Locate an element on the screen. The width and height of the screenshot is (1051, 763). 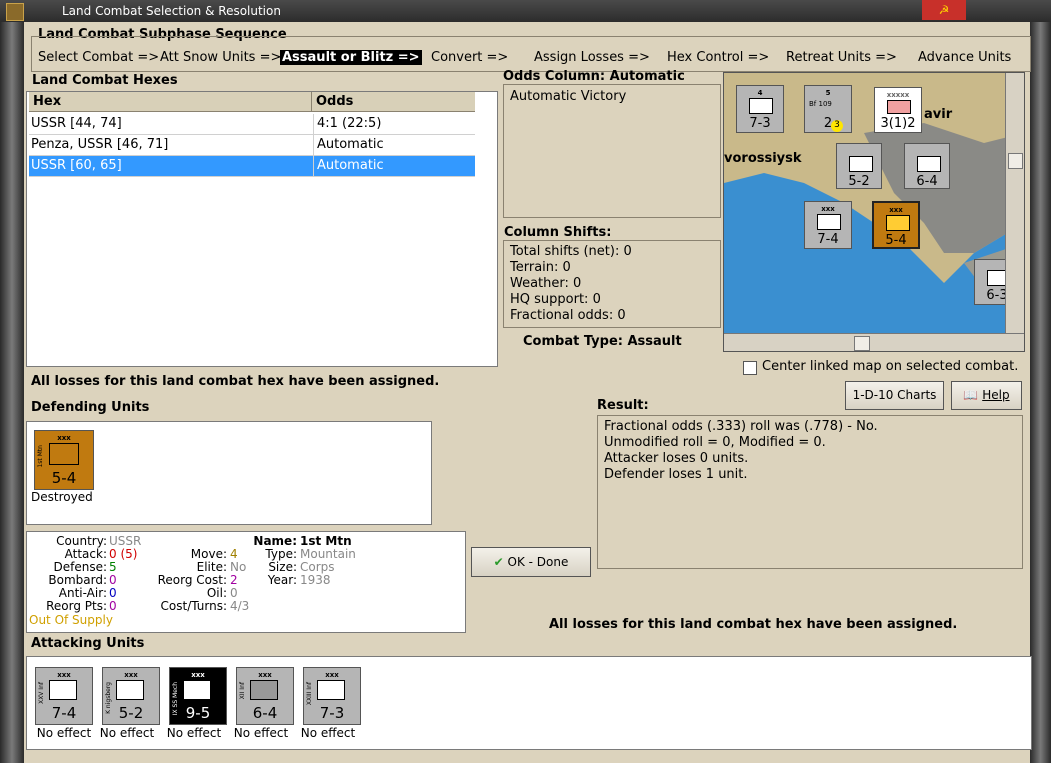
attacking-unit: xxx XII Inf 6-4 is located at coordinates (265, 696).